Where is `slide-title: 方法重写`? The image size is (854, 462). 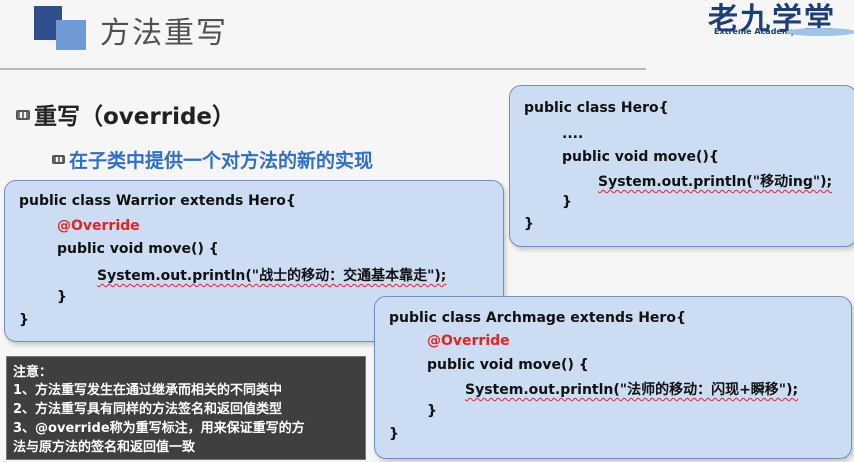
slide-title: 方法重写 is located at coordinates (164, 33).